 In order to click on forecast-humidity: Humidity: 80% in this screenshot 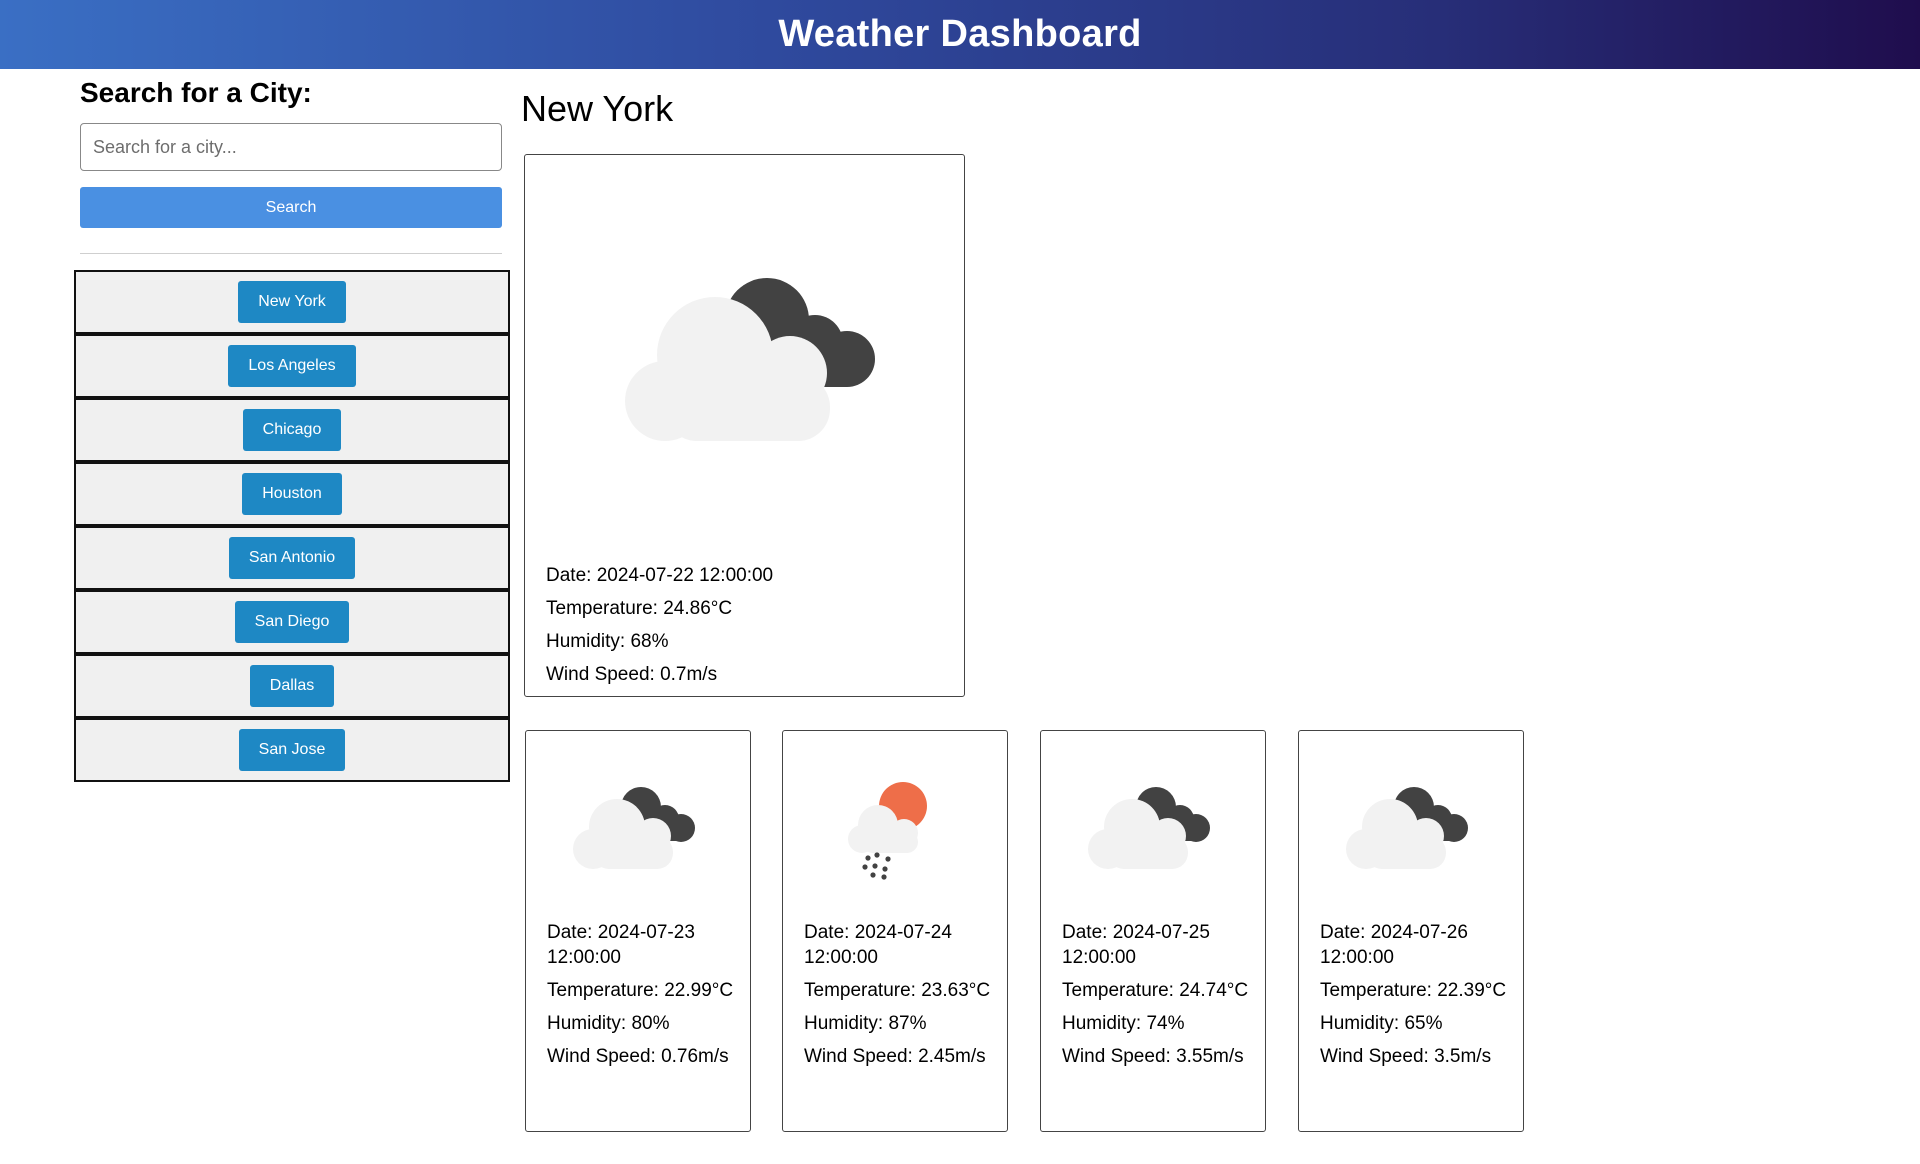, I will do `click(608, 1023)`.